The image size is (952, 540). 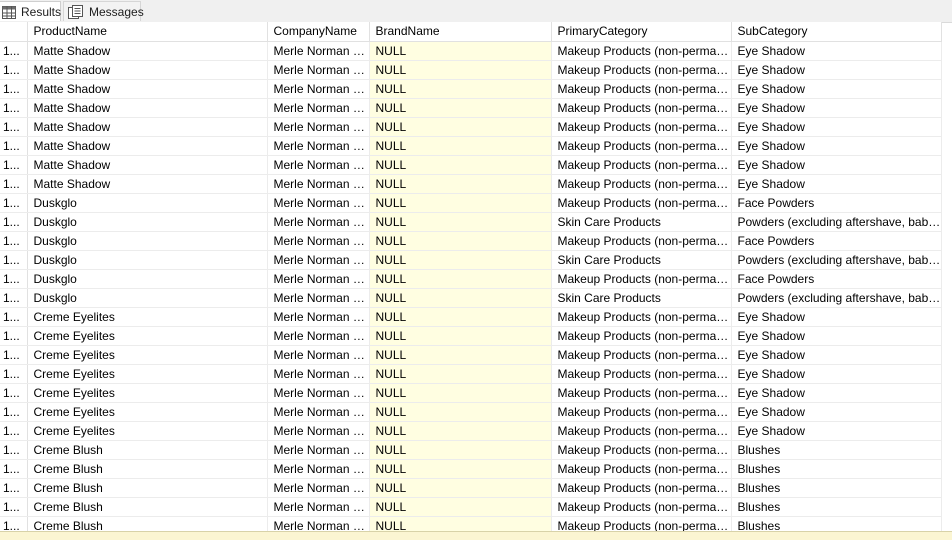 I want to click on column-header-brandname: BrandName, so click(x=460, y=32).